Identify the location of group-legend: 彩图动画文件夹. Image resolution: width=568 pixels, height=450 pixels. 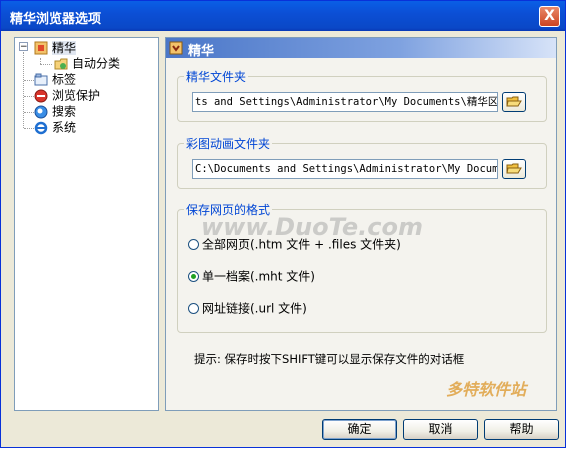
(228, 144).